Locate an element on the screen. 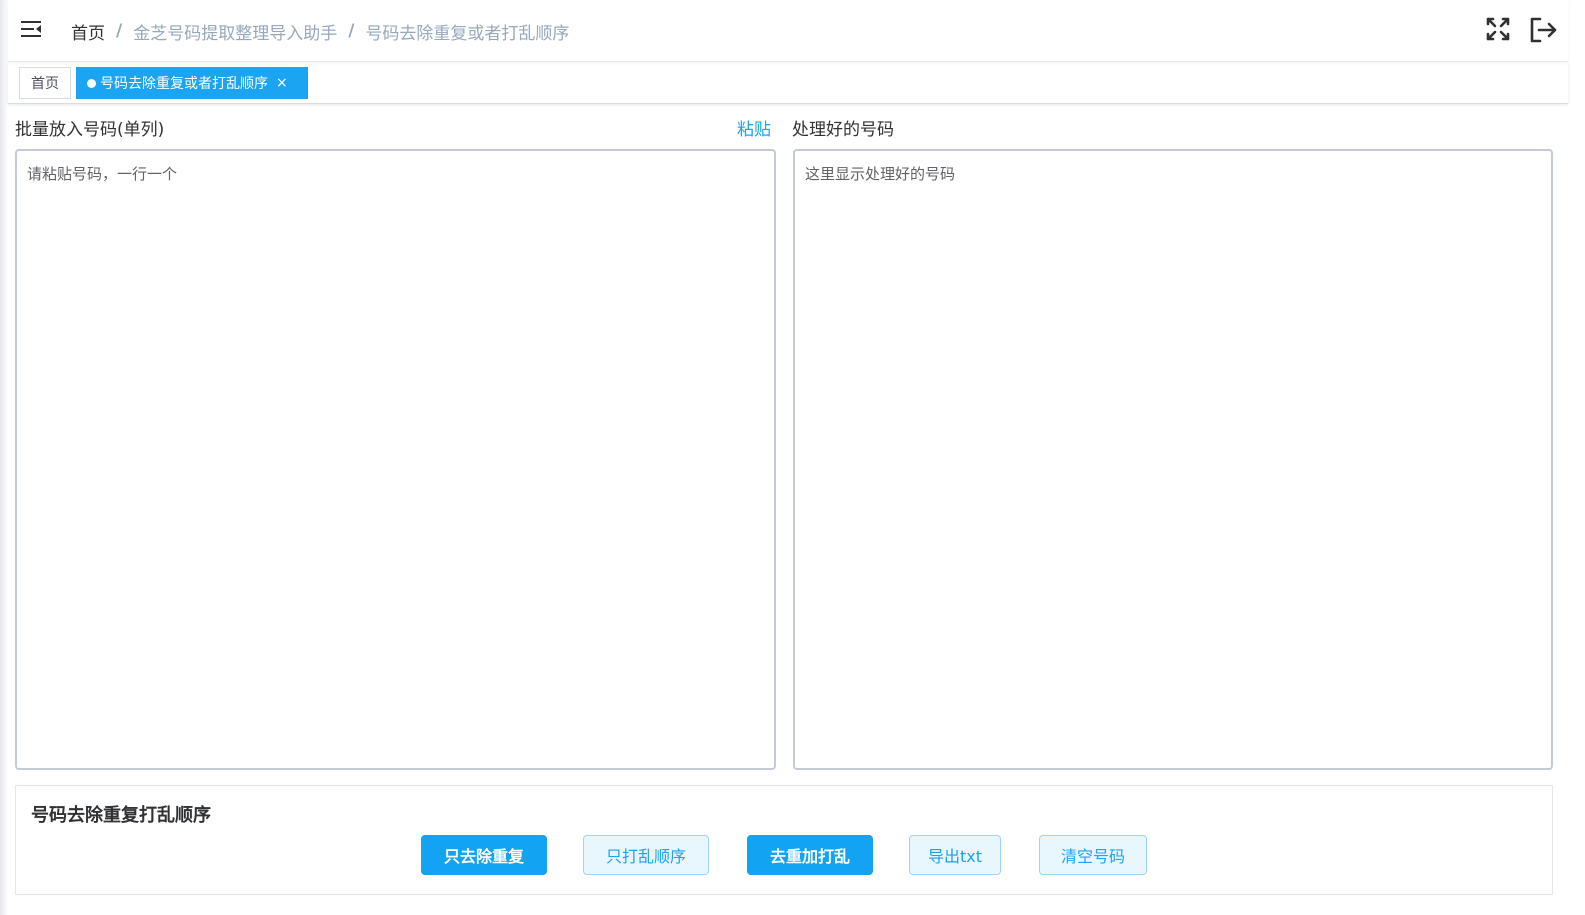  breadcrumb: 首页 / 金芝号码提取整理导入助手 / 号码去除重复或者打乱顺序 is located at coordinates (320, 31).